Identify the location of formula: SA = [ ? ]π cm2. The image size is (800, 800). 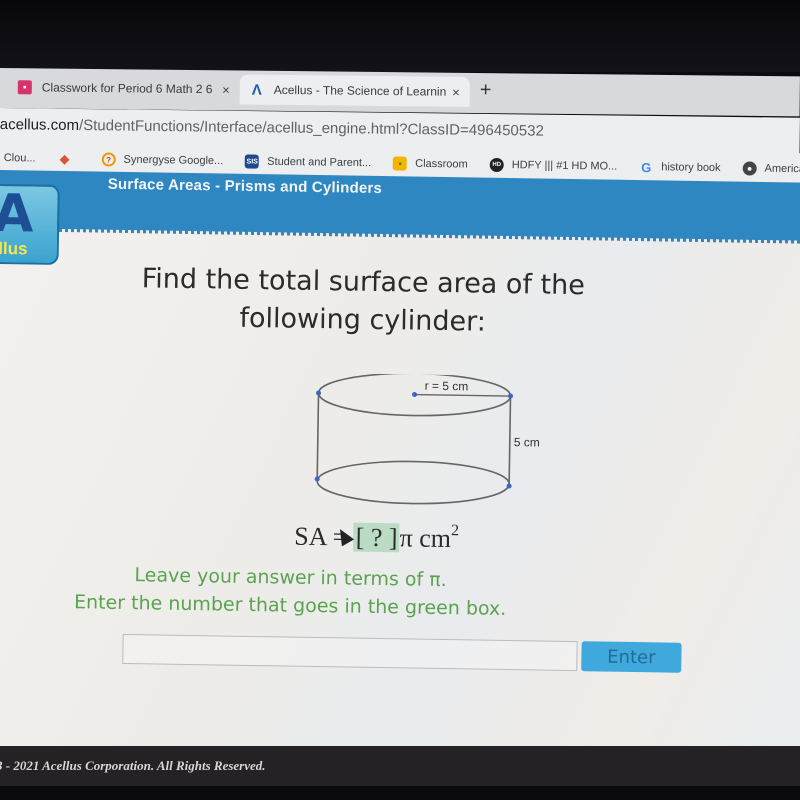
(376, 537).